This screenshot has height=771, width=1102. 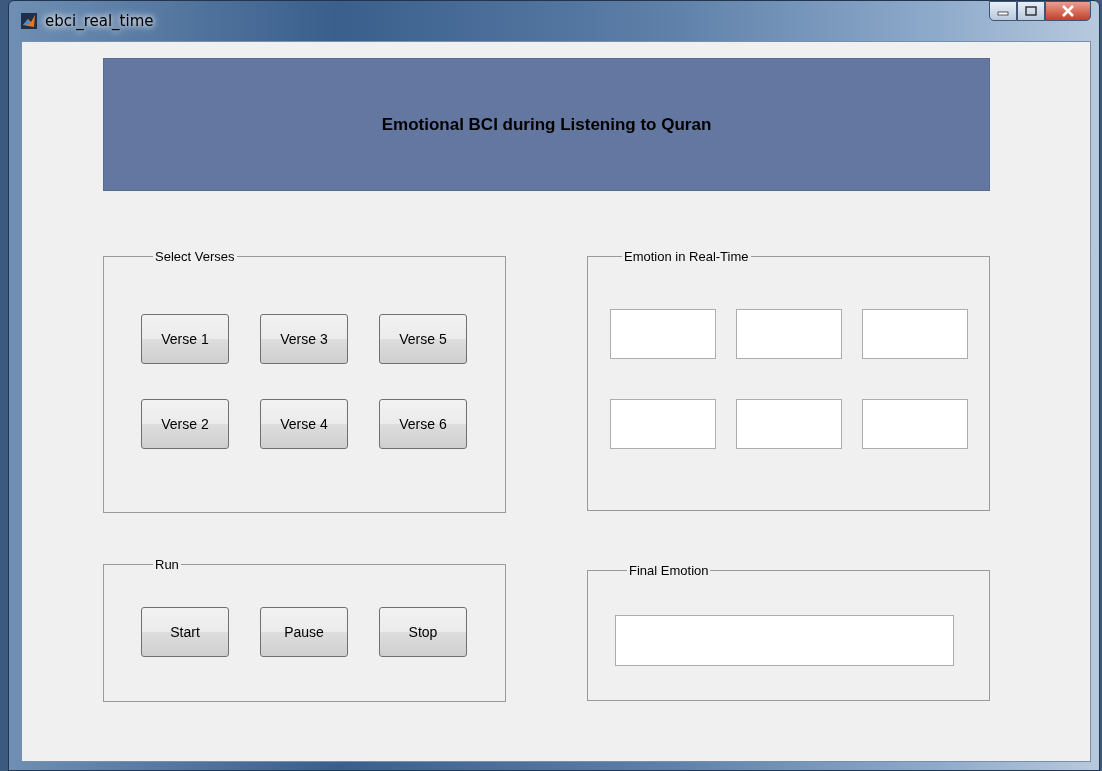 What do you see at coordinates (167, 564) in the screenshot?
I see `panel-title: Run` at bounding box center [167, 564].